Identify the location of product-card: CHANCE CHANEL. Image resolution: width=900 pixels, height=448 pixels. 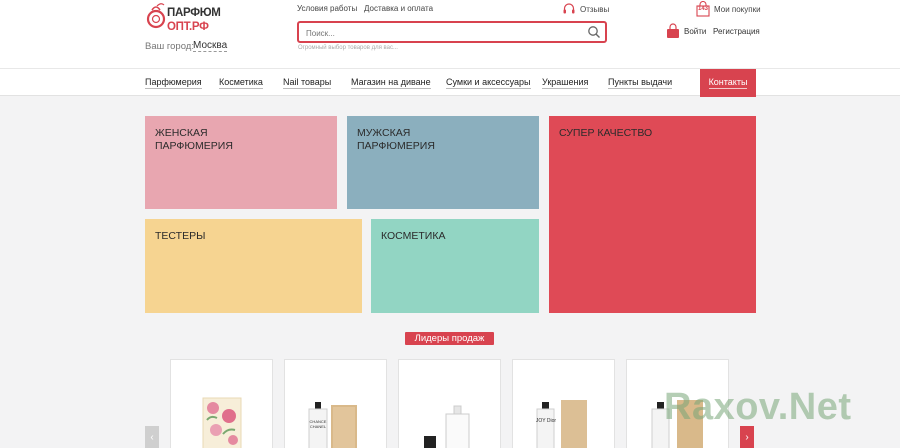
(335, 403).